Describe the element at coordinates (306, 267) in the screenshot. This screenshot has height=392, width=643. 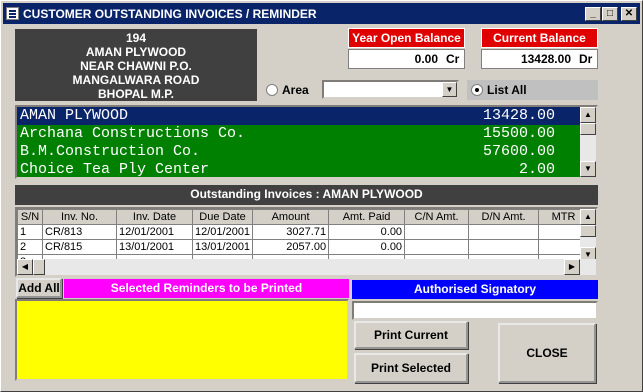
I see `grid-horizontal-scrollbar: ◀ ▶` at that location.